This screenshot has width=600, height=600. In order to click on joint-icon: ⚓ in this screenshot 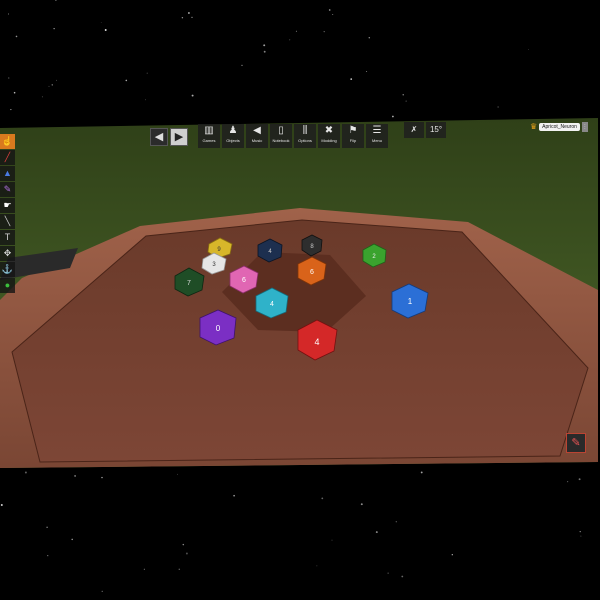, I will do `click(7, 269)`.